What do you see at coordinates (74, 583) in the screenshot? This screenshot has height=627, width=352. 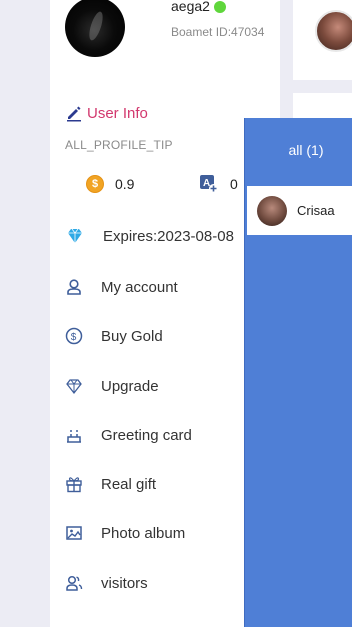 I see `visitors-icon` at bounding box center [74, 583].